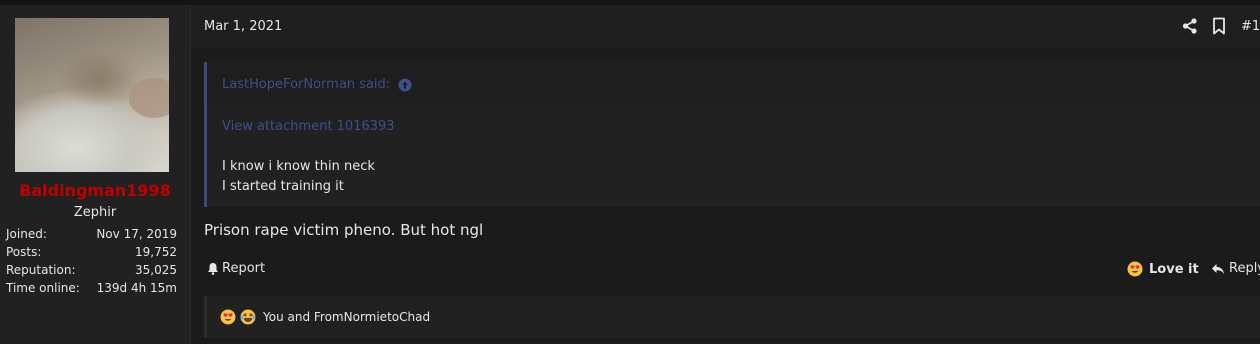 This screenshot has width=1260, height=344. Describe the element at coordinates (725, 27) in the screenshot. I see `post-header: Mar 1, 2021 #13` at that location.